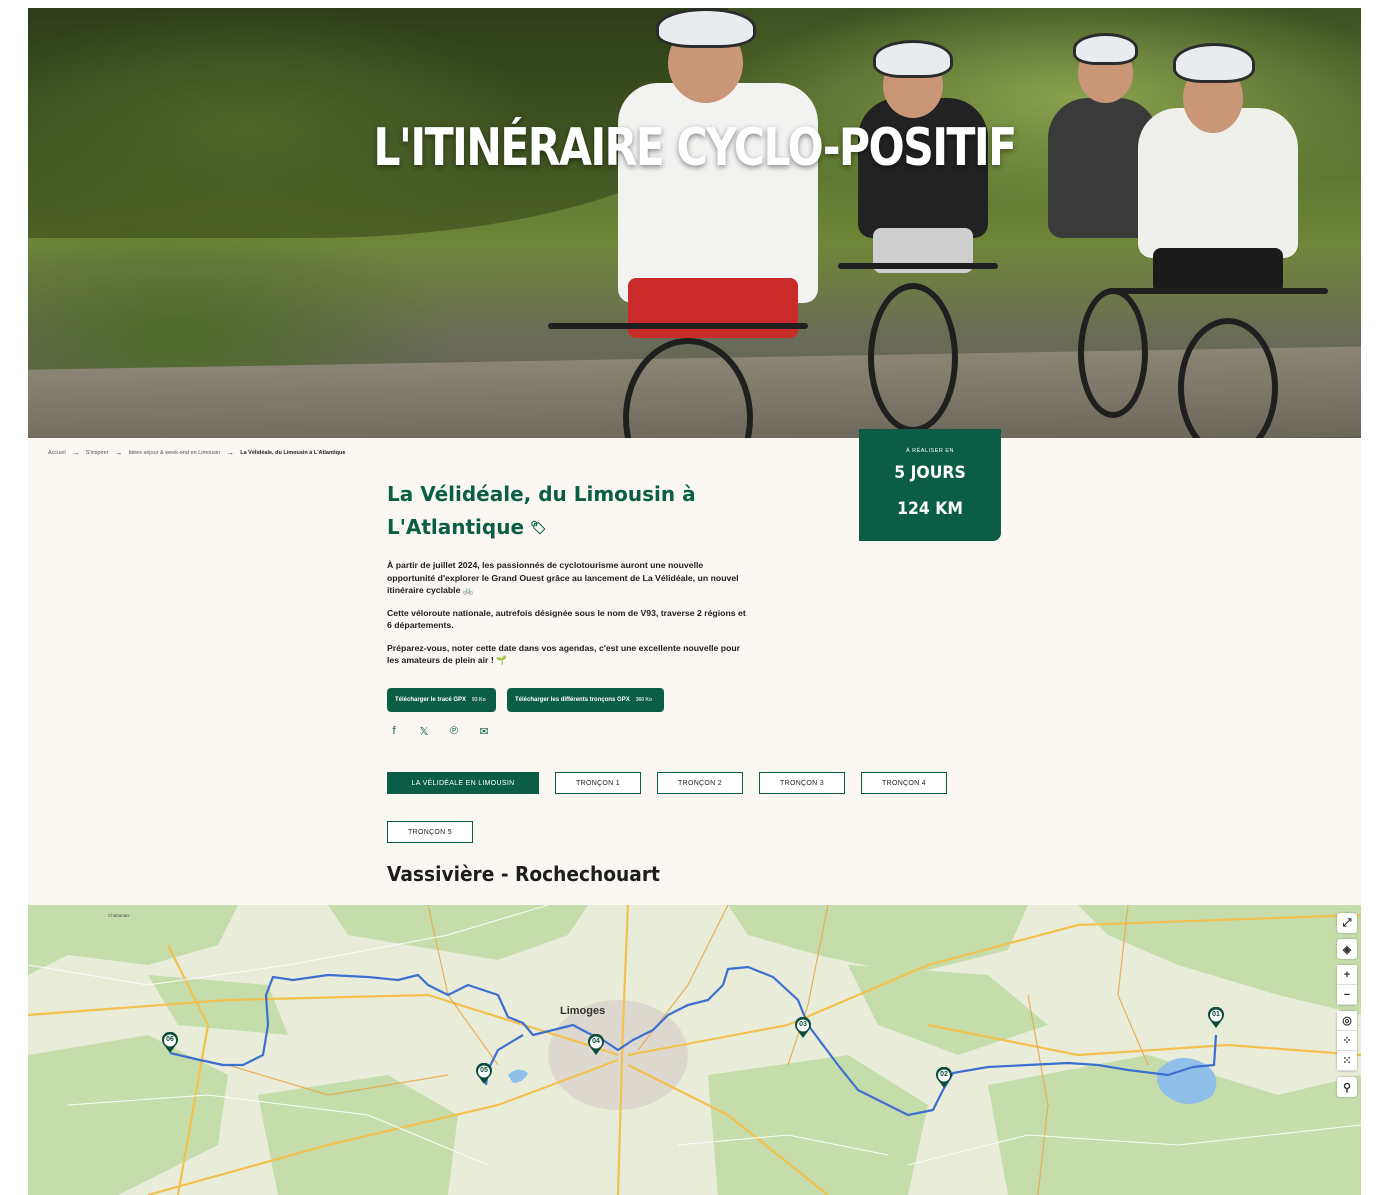 The image size is (1383, 1195). Describe the element at coordinates (454, 731) in the screenshot. I see `pinterest-icon: ℗` at that location.